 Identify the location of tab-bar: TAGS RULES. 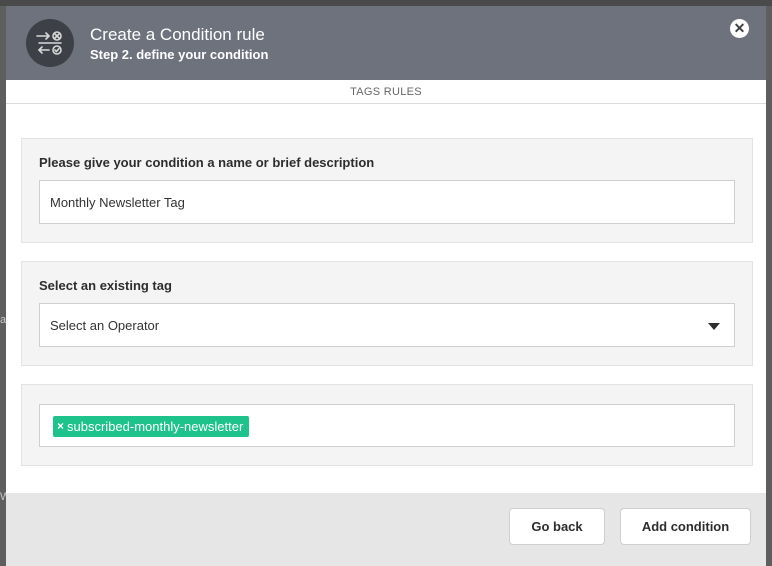
(386, 92).